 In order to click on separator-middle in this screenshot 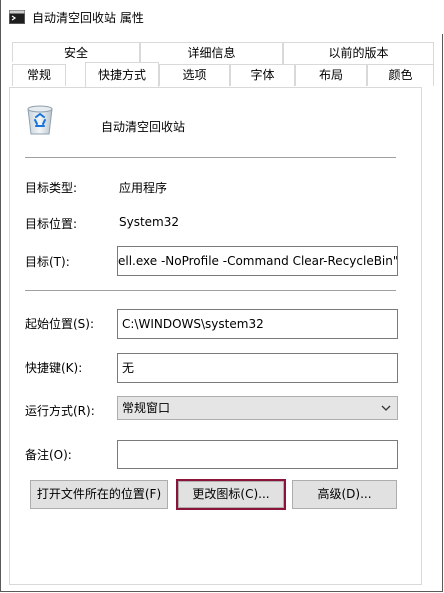, I will do `click(210, 290)`.